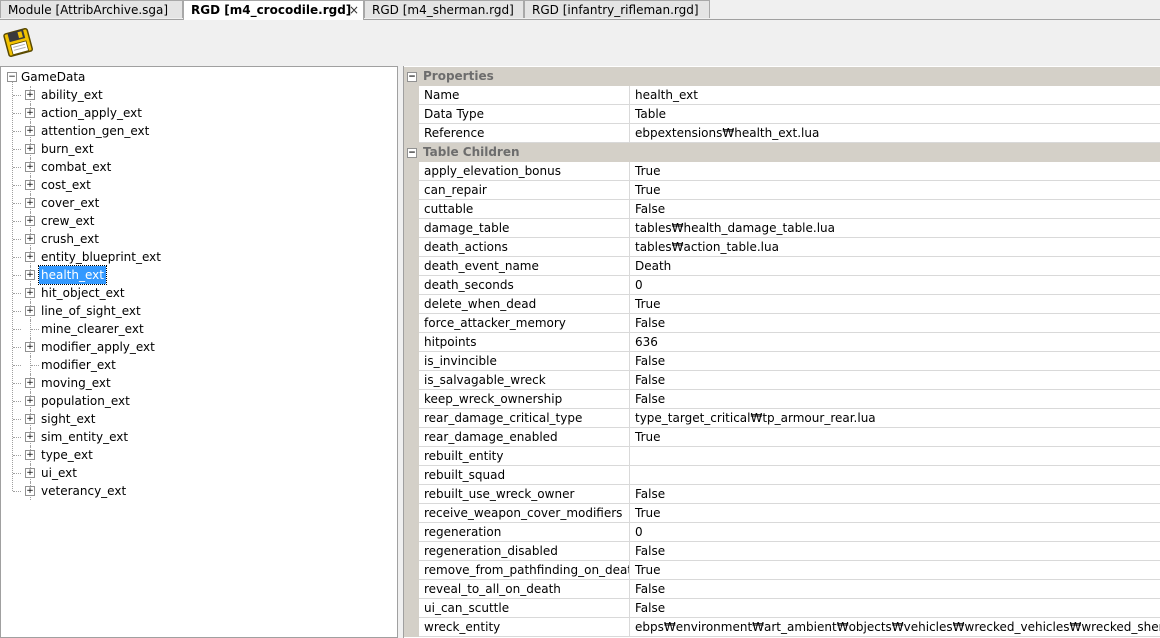  Describe the element at coordinates (18, 42) in the screenshot. I see `save-button` at that location.